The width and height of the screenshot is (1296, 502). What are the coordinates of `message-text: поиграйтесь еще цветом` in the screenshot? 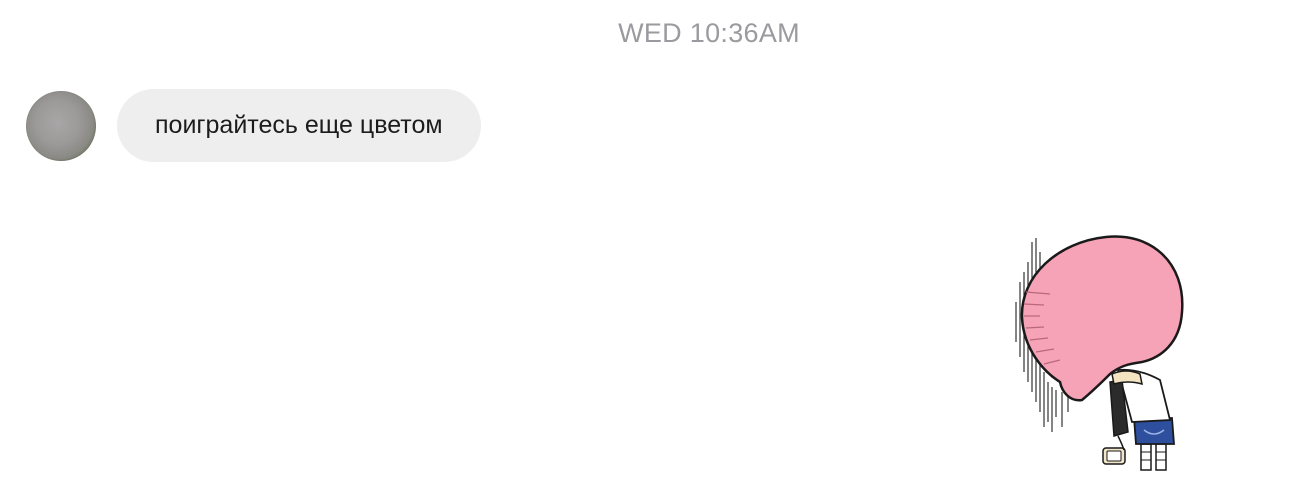 It's located at (299, 125).